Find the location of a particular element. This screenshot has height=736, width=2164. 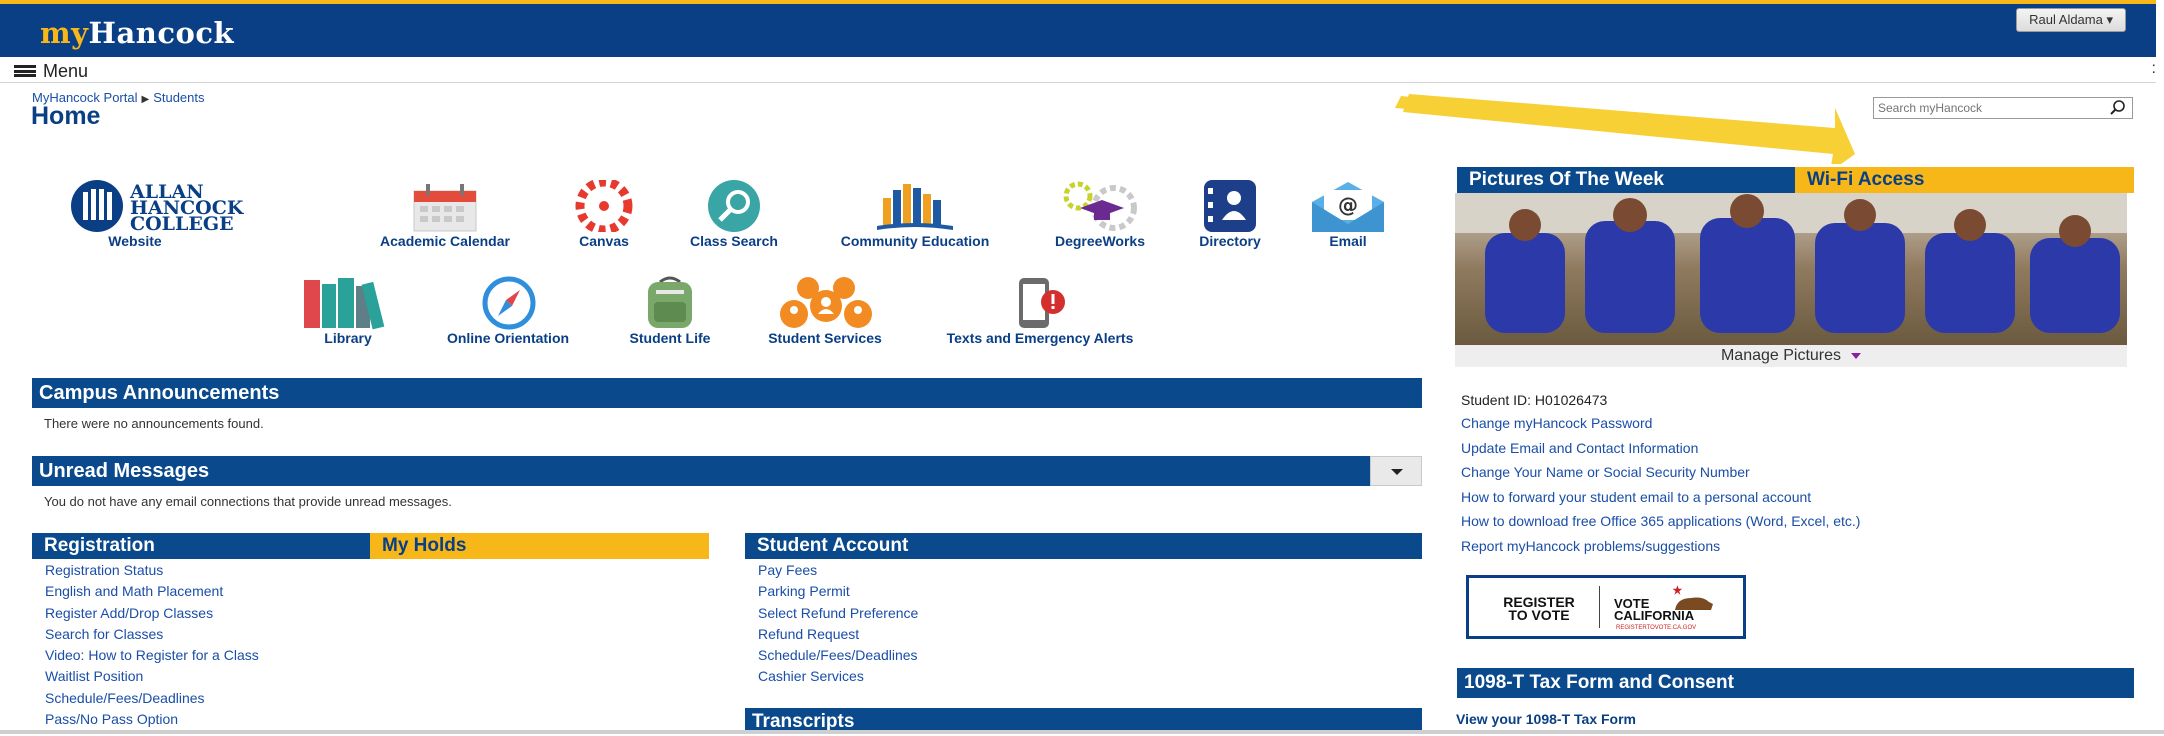

link-pay-fees: Pay Fees is located at coordinates (1078, 570).